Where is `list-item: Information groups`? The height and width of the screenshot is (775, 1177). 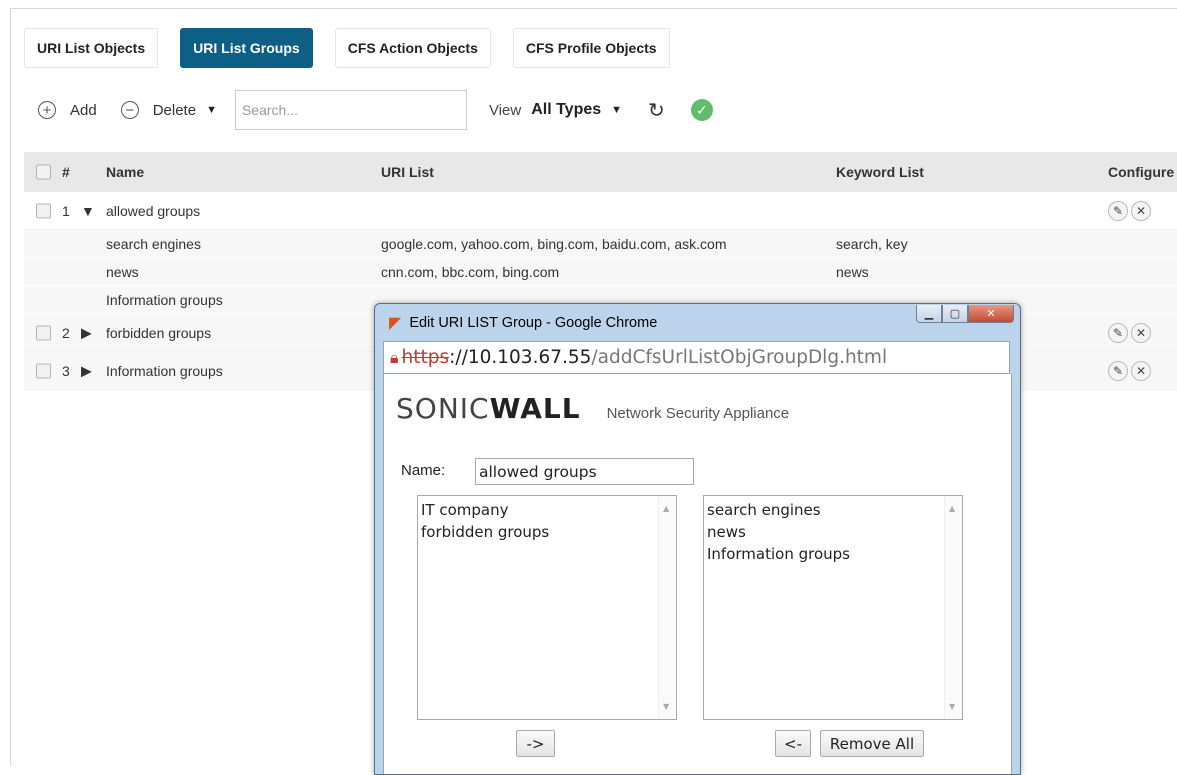
list-item: Information groups is located at coordinates (778, 554).